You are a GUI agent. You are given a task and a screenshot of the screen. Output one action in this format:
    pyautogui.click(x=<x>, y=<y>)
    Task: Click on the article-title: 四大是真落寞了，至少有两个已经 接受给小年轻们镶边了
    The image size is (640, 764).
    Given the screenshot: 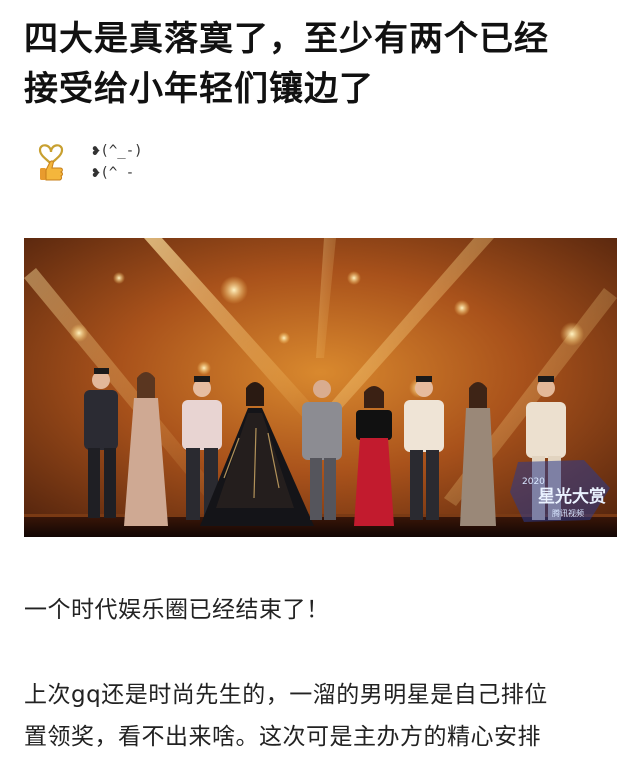 What is the action you would take?
    pyautogui.click(x=324, y=64)
    